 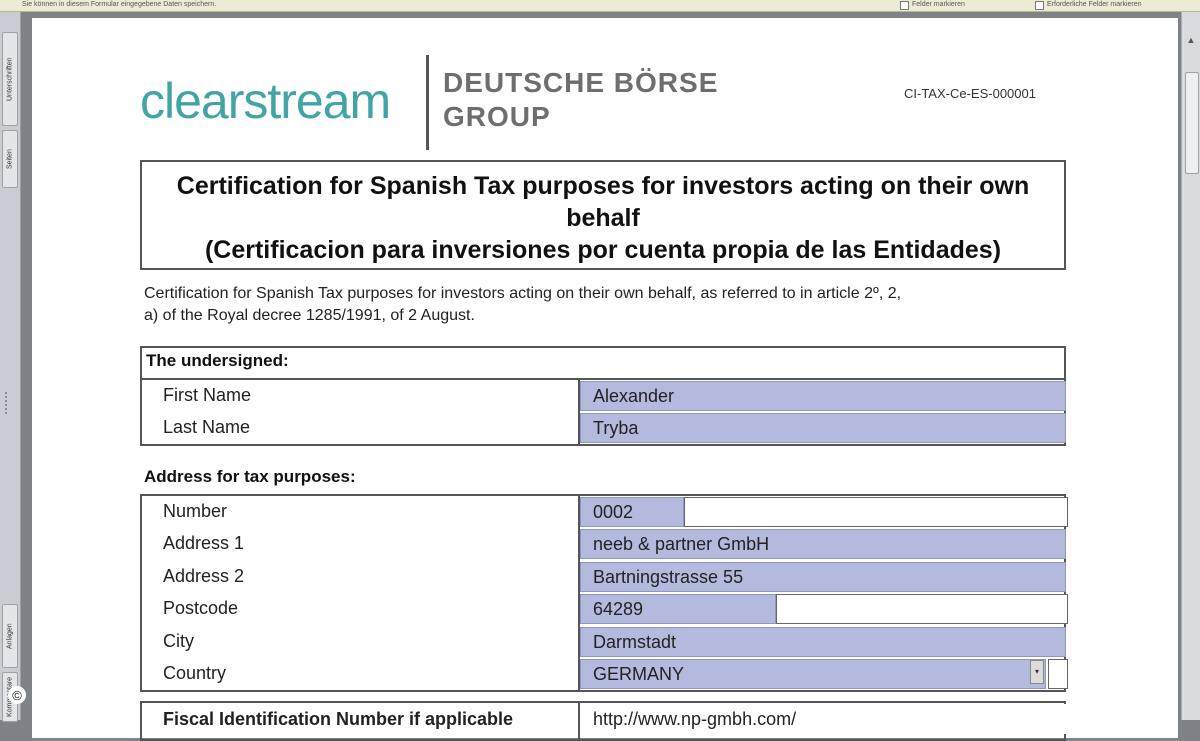 I want to click on city-field: Darmstadt, so click(x=823, y=642).